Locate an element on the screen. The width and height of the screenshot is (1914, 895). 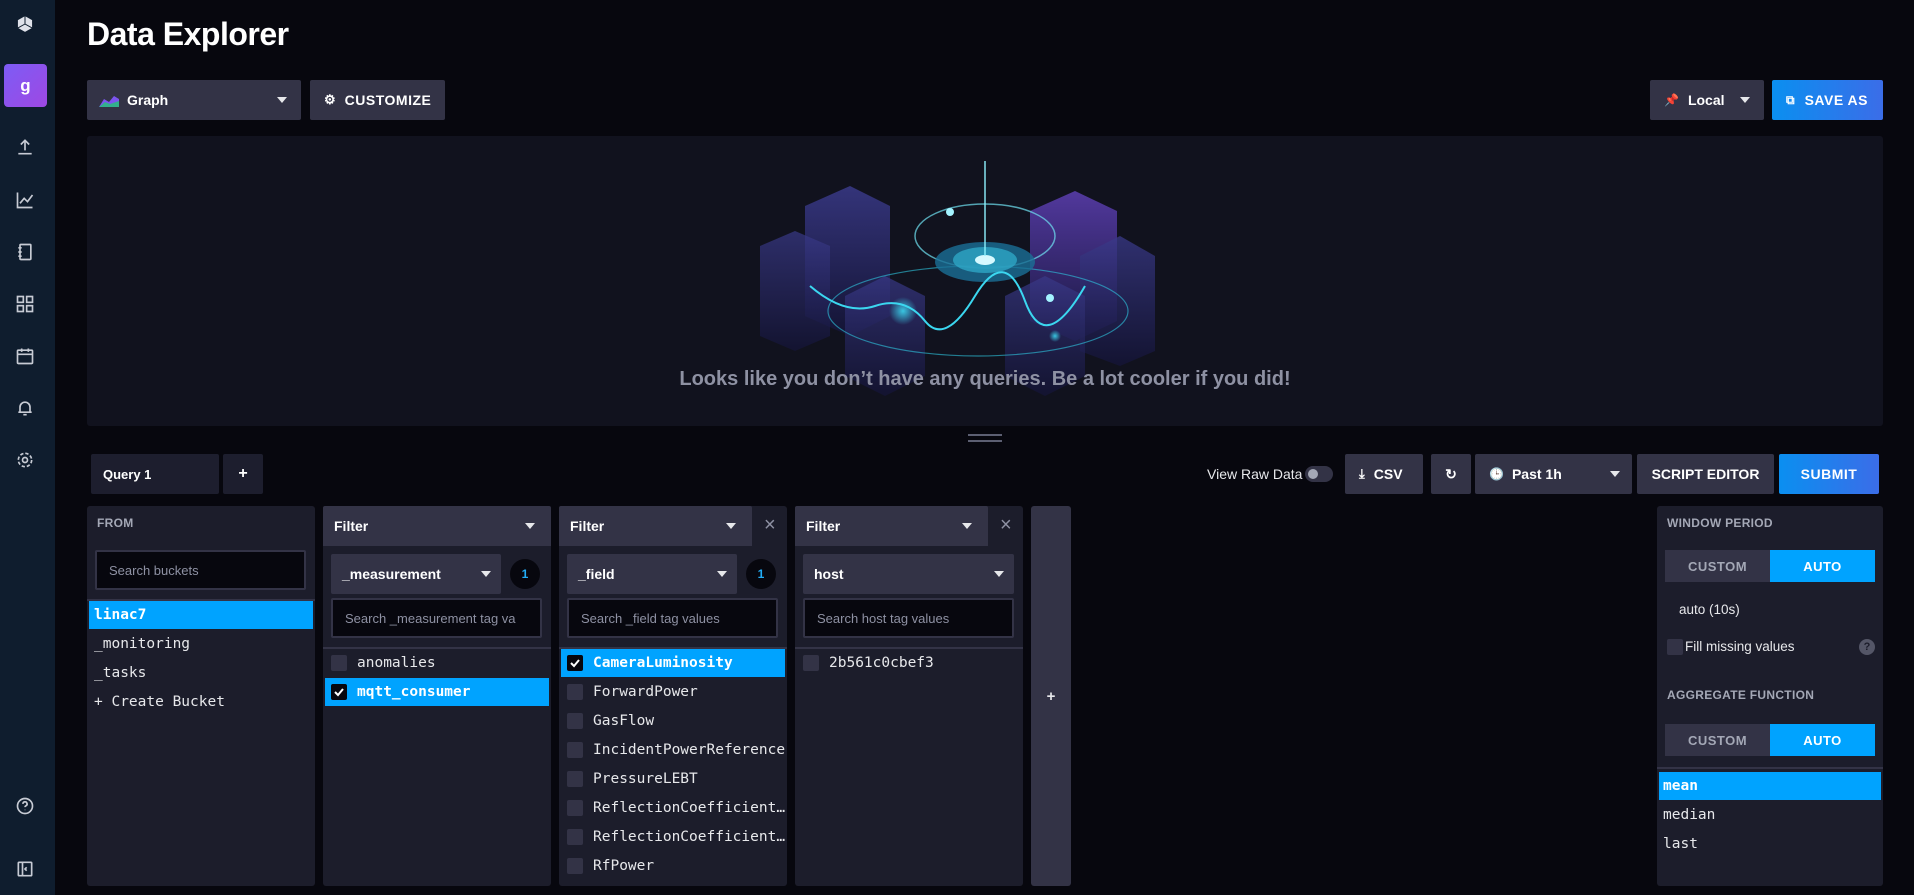
fill-missing-checkbox is located at coordinates (1675, 647).